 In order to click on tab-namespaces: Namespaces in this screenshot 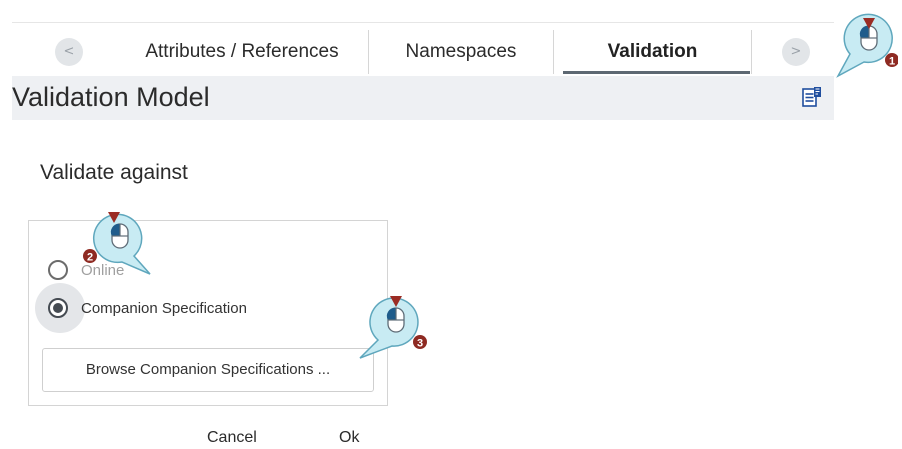, I will do `click(460, 52)`.